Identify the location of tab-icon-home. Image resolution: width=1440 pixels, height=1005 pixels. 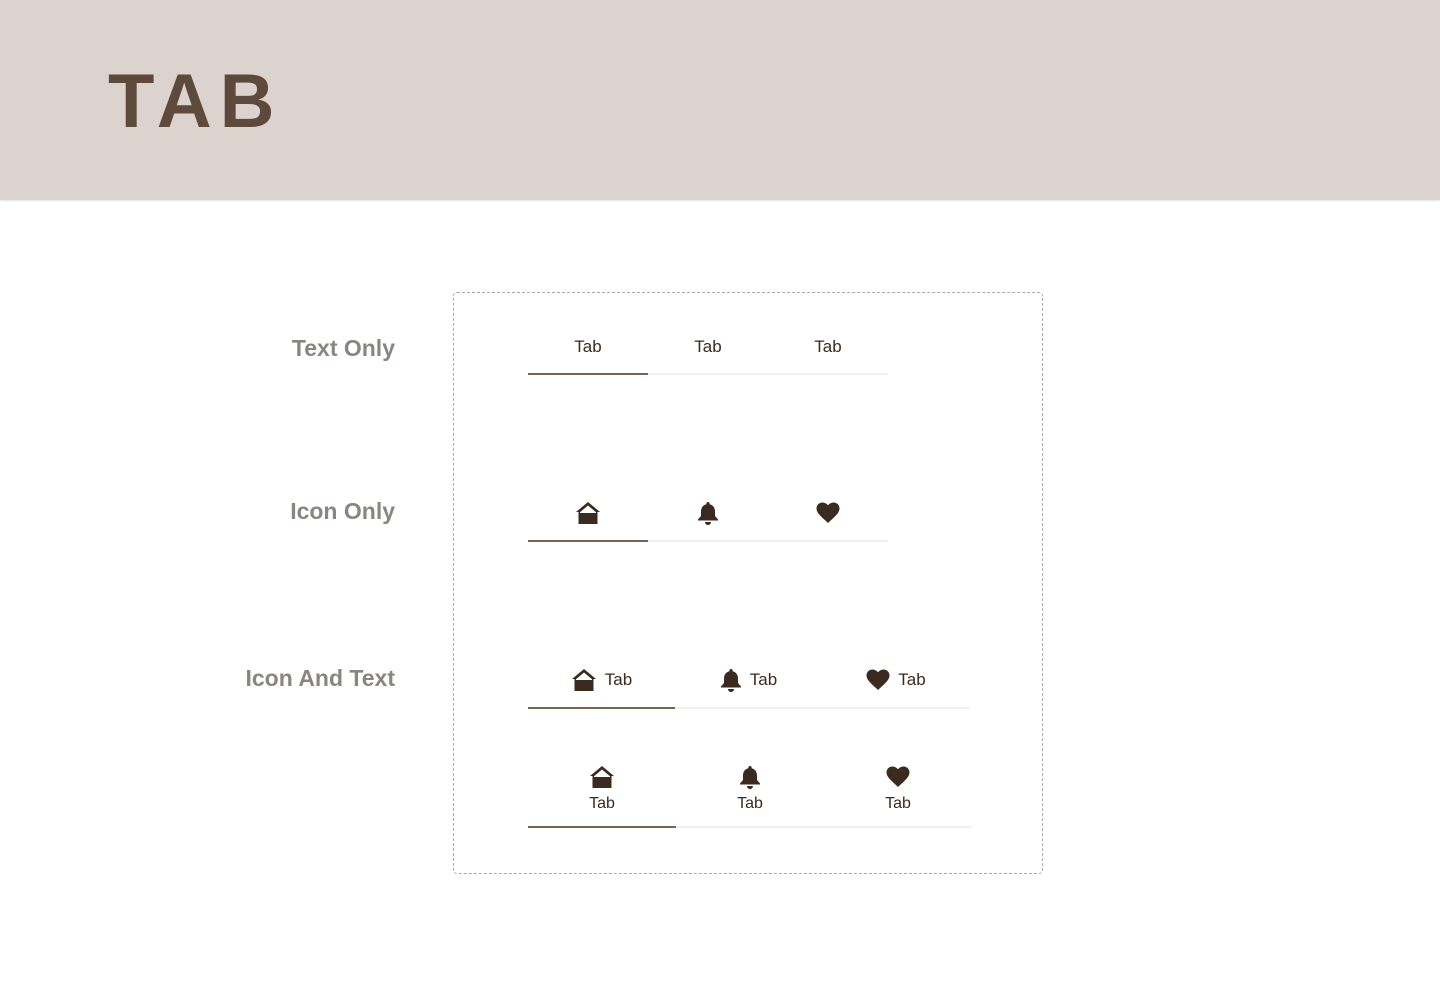
(588, 514).